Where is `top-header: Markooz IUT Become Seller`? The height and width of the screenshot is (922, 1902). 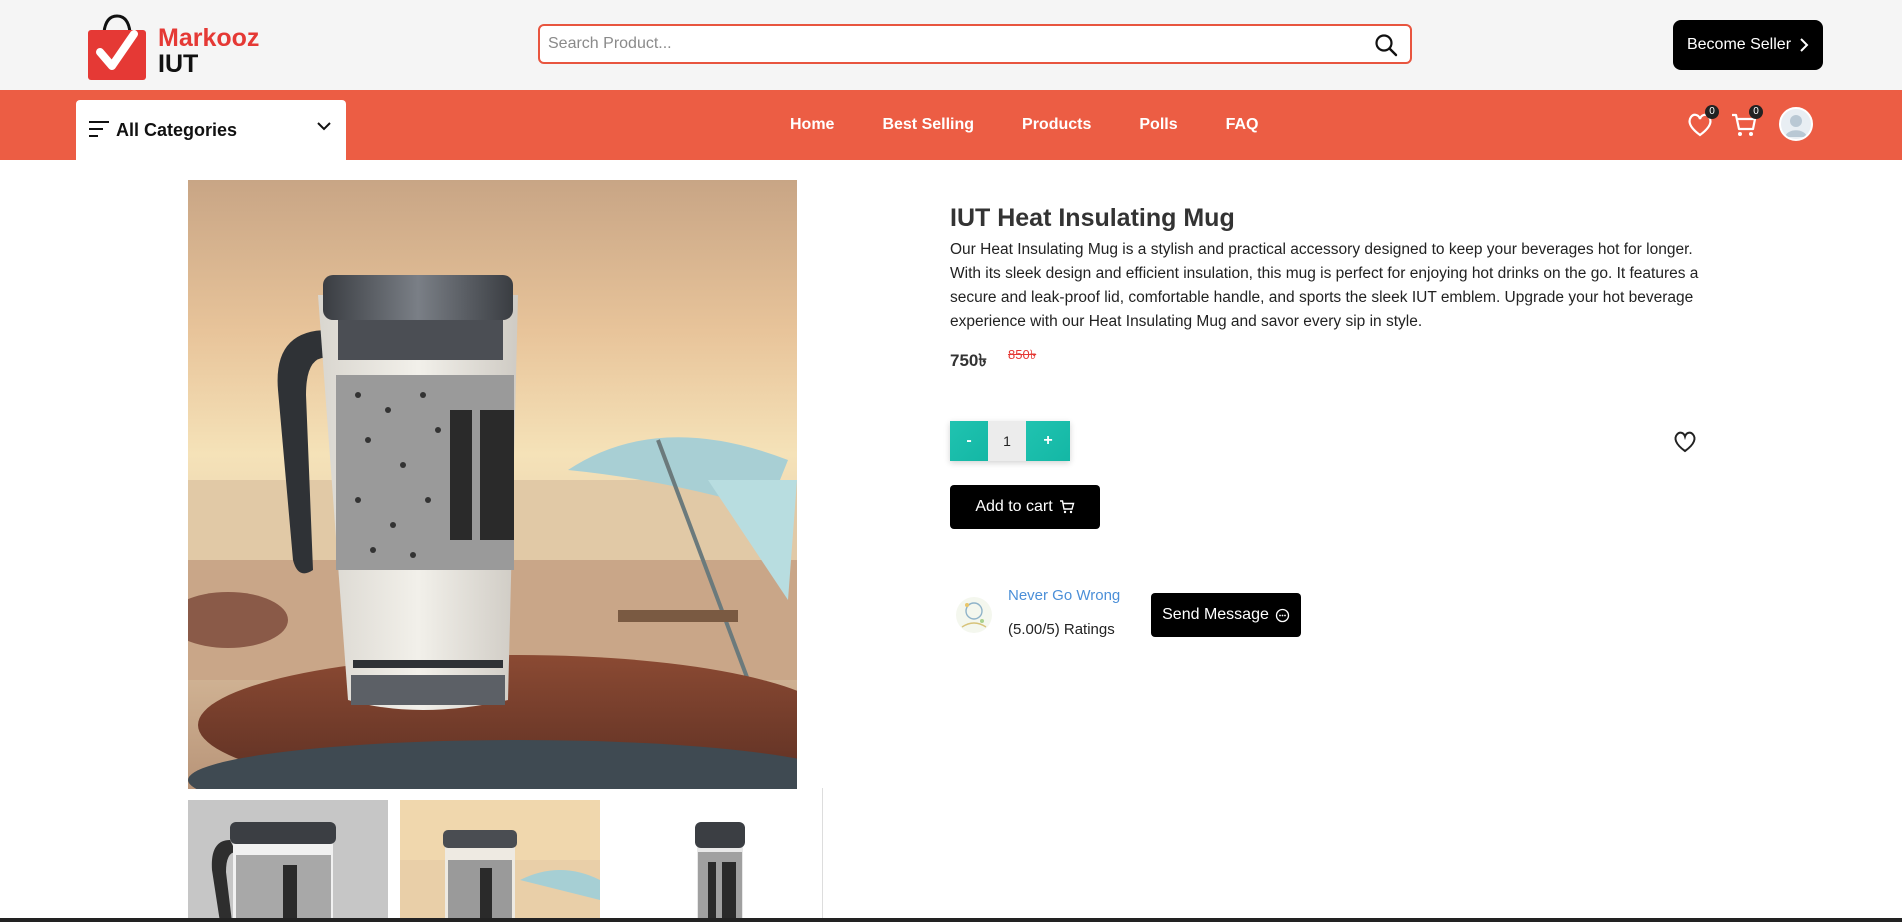 top-header: Markooz IUT Become Seller is located at coordinates (951, 45).